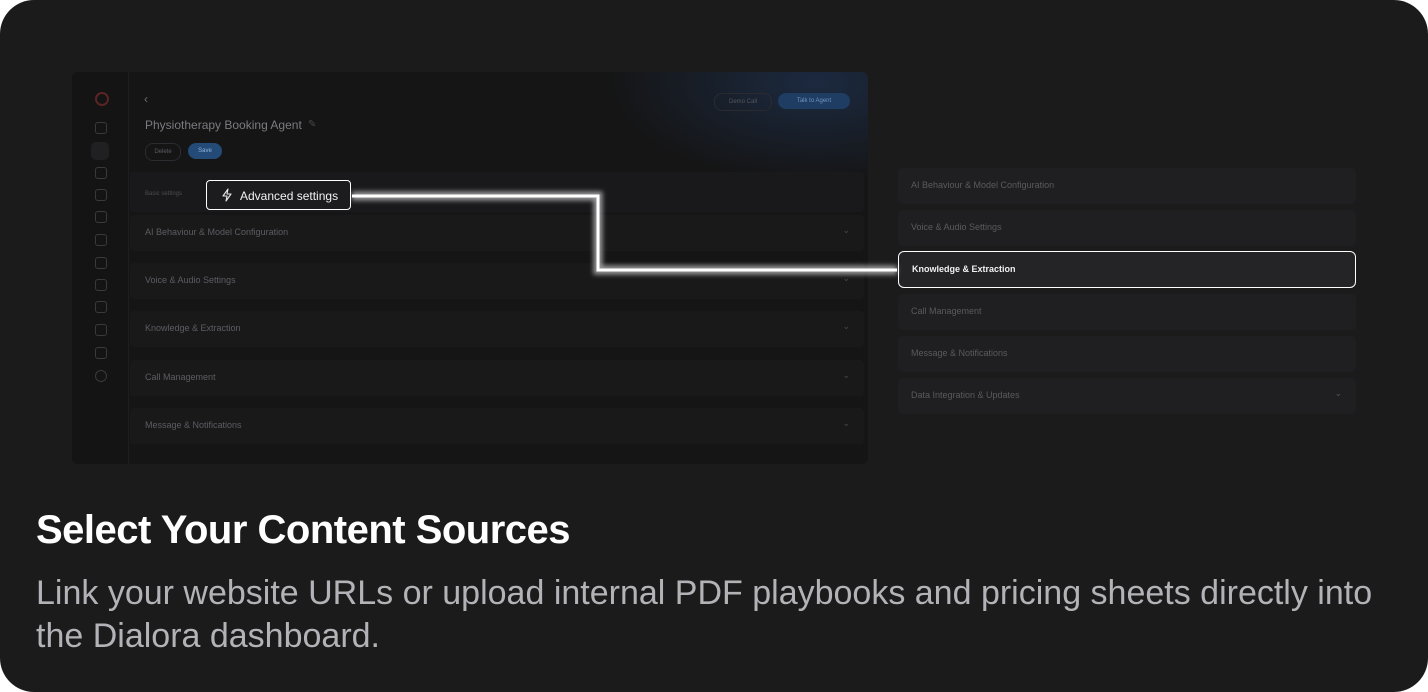  What do you see at coordinates (289, 196) in the screenshot?
I see `callout-label: Advanced settings` at bounding box center [289, 196].